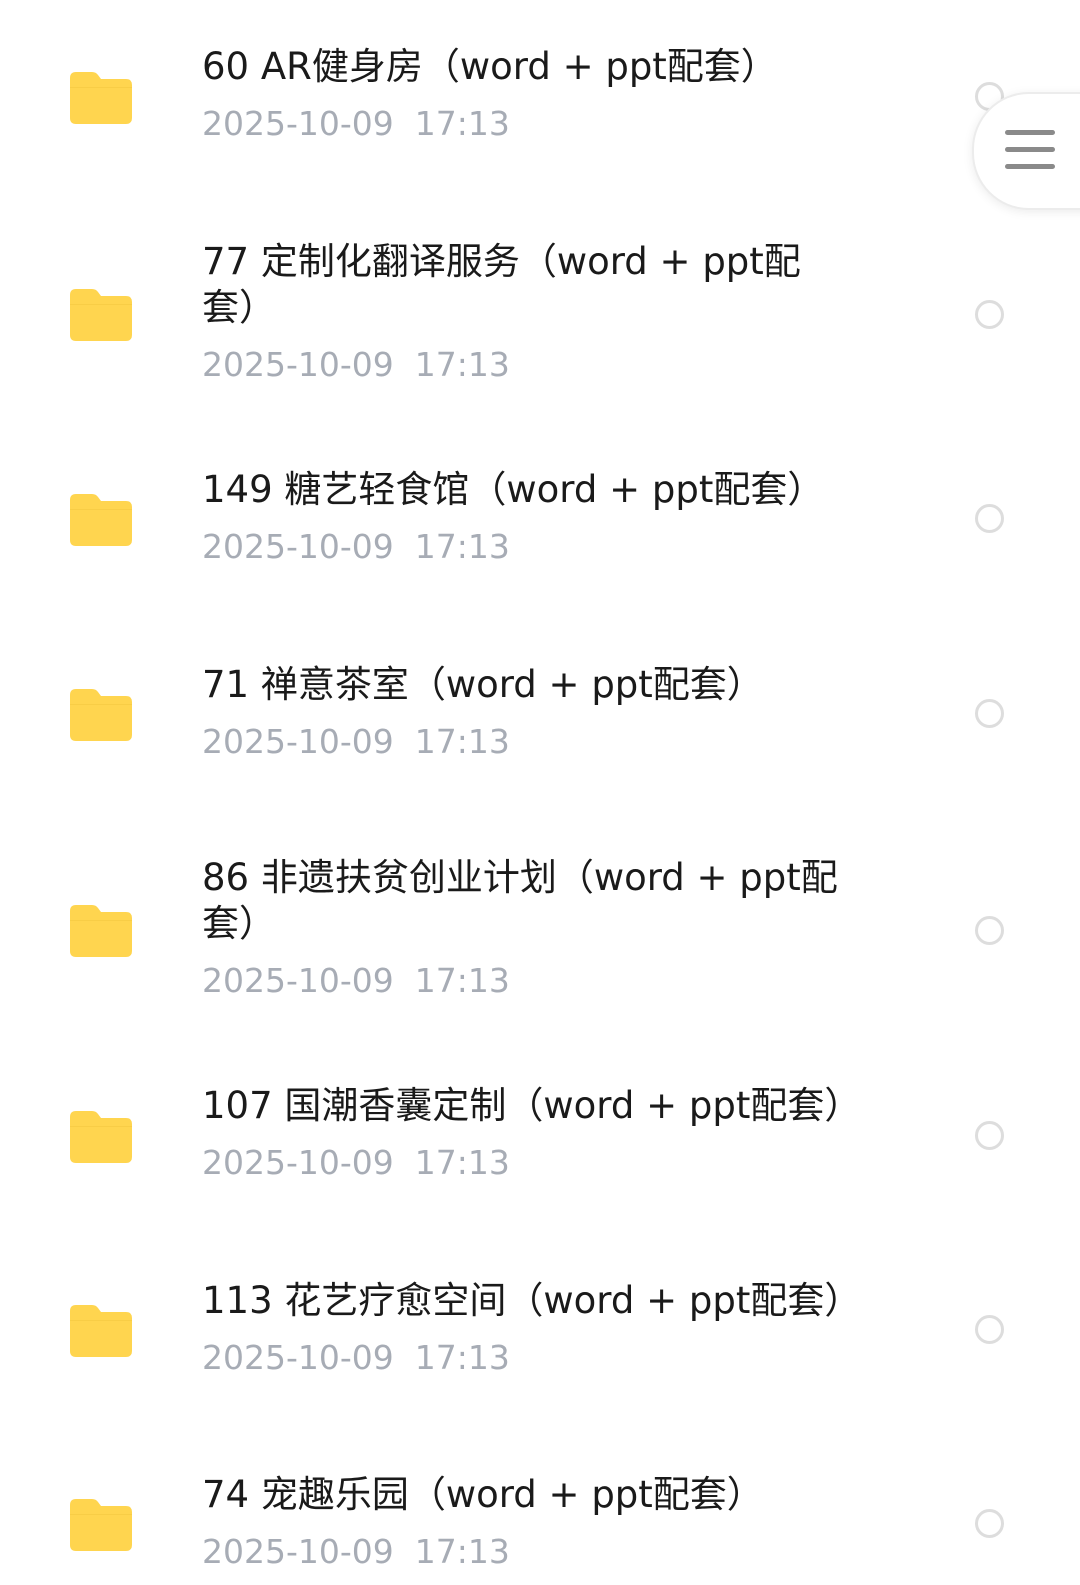 This screenshot has height=1585, width=1080. What do you see at coordinates (547, 712) in the screenshot?
I see `file-text: 71 禅意茶室（word + ppt配套） 2025-10-09 17:13` at bounding box center [547, 712].